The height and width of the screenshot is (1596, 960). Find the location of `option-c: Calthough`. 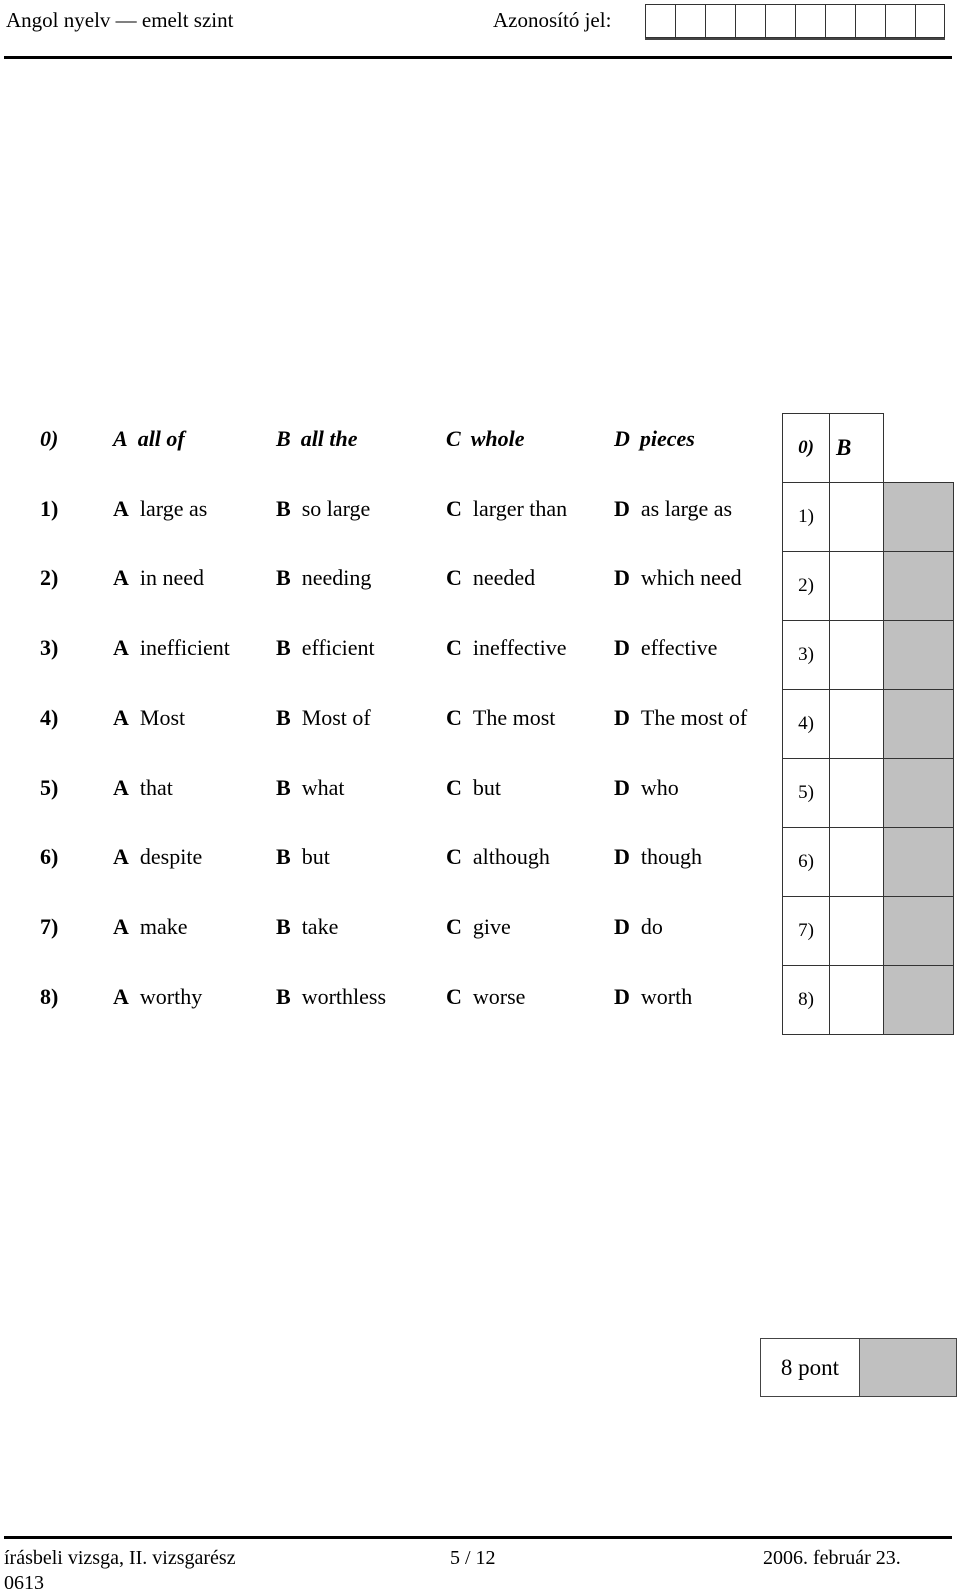

option-c: Calthough is located at coordinates (498, 857).